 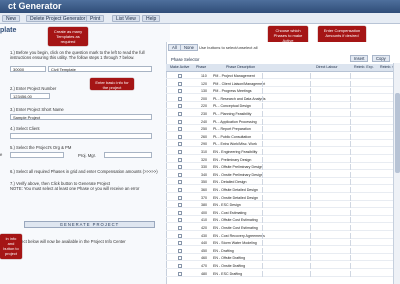 I want to click on table-row: 440 EN - Storm Water Modeling, so click(x=283, y=243).